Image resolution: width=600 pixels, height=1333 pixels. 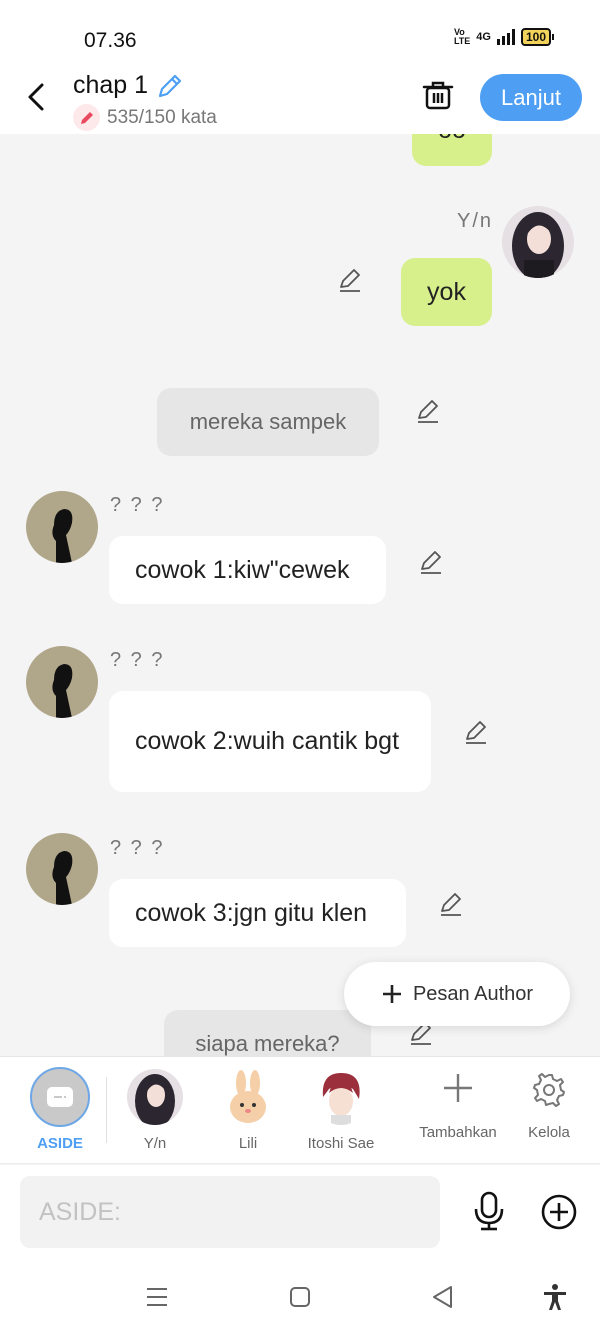 I want to click on signal-icon, so click(x=505, y=37).